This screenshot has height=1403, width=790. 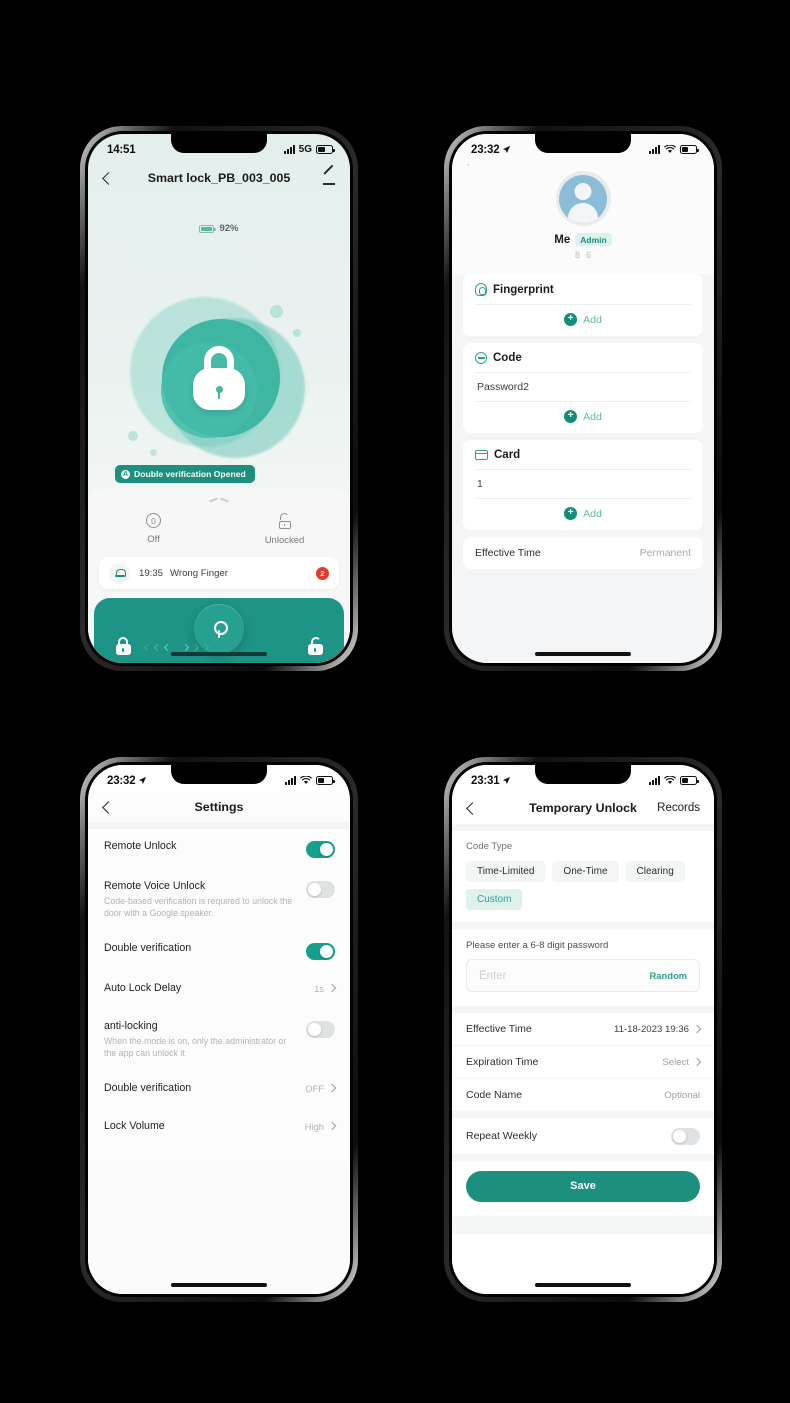 I want to click on notification-text: Wrong Finger, so click(x=199, y=573).